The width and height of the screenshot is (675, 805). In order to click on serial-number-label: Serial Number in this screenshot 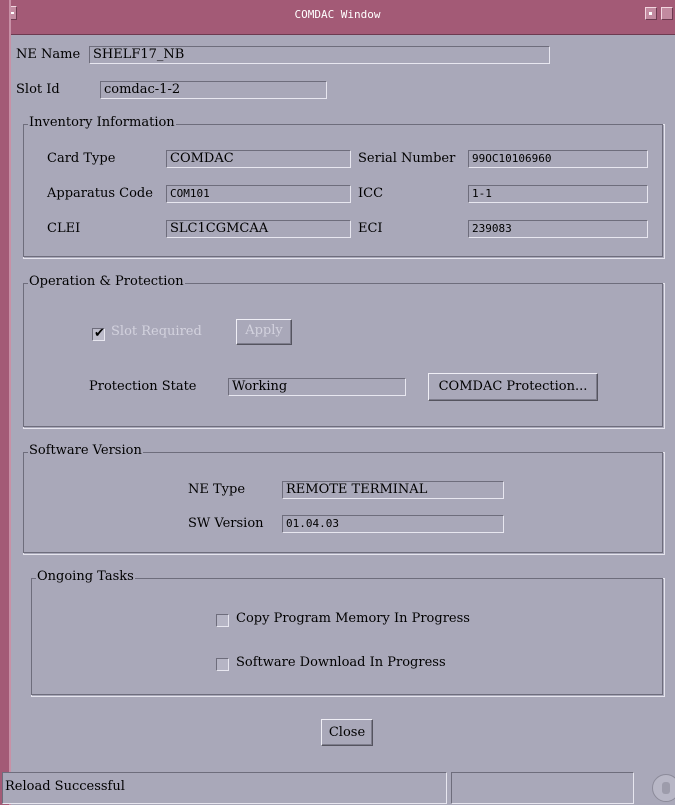, I will do `click(407, 158)`.